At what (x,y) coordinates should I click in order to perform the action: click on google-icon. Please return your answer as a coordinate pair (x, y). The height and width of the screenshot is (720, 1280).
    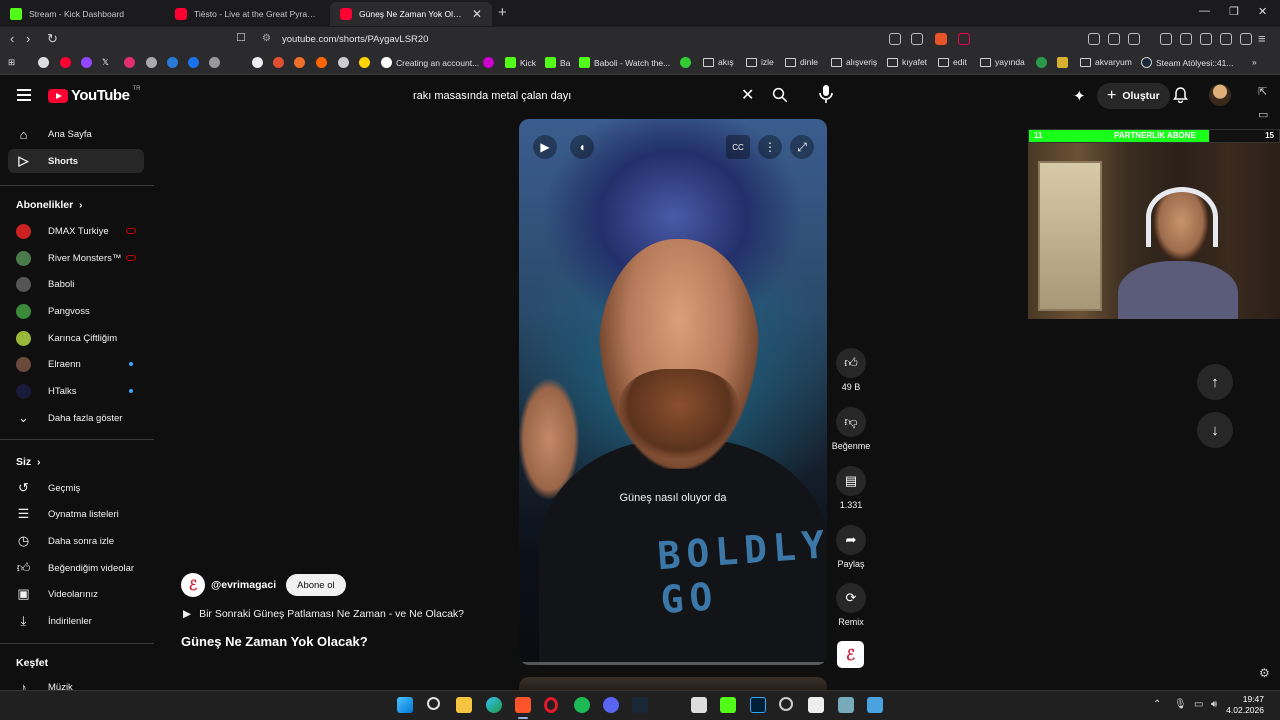
    Looking at the image, I should click on (43, 62).